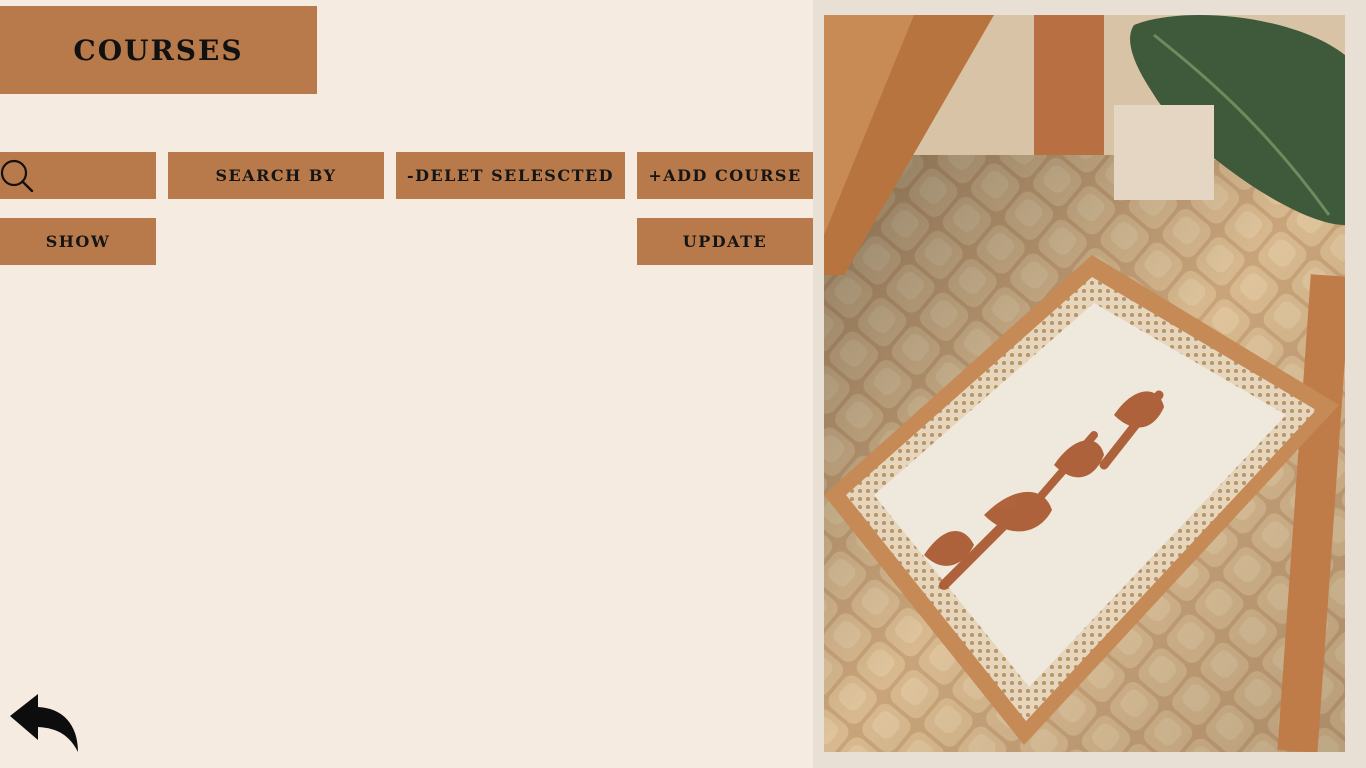  Describe the element at coordinates (44, 722) in the screenshot. I see `reply-arrow-icon` at that location.